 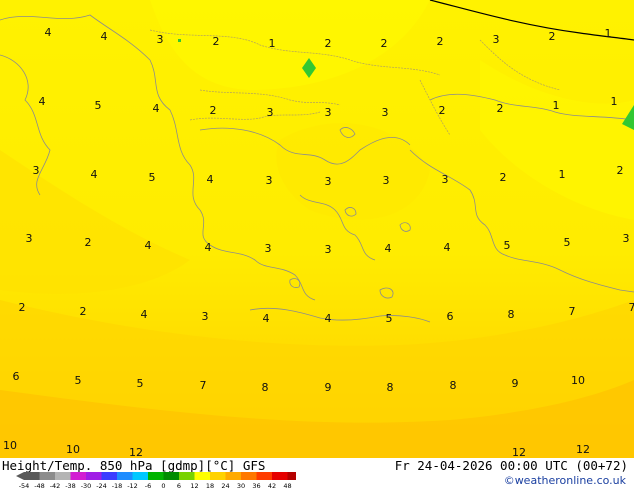 What do you see at coordinates (565, 480) in the screenshot?
I see `credit-link: ©weatheronline.co.uk` at bounding box center [565, 480].